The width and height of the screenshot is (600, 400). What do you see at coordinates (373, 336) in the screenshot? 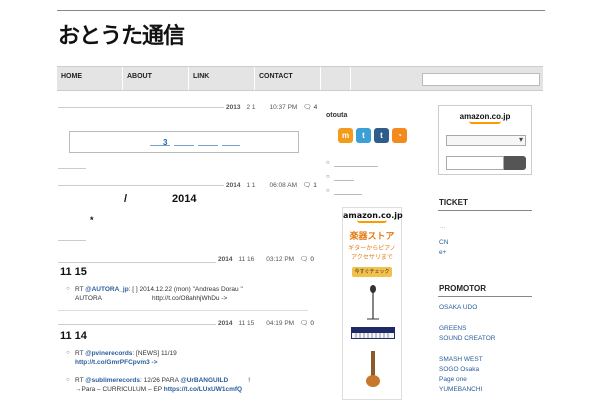
I see `instrument-illustration-icon` at bounding box center [373, 336].